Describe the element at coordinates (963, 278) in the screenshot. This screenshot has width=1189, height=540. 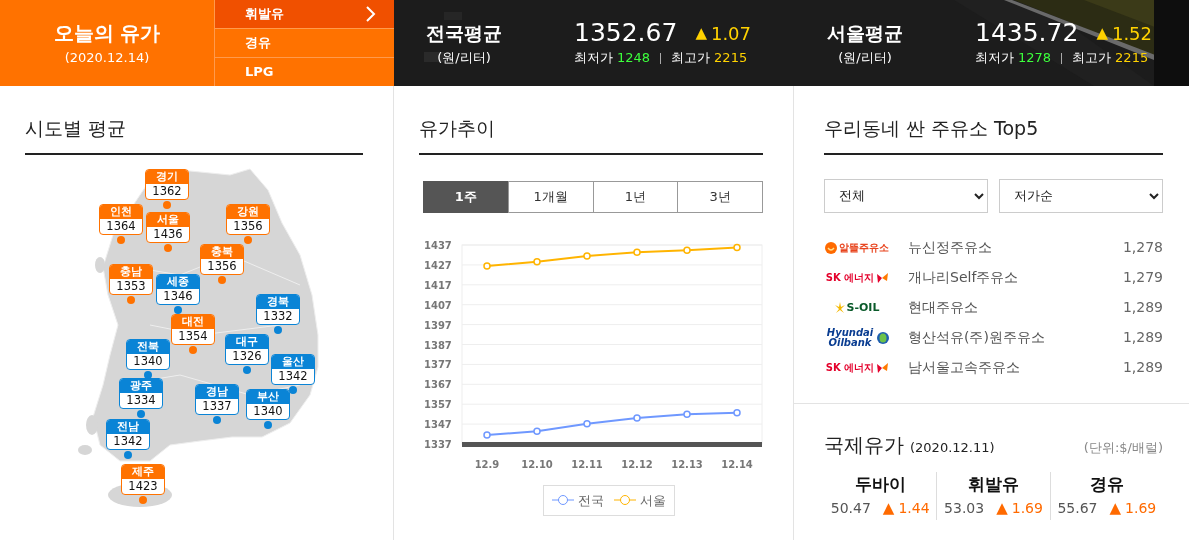
I see `station-name: 개나리Self주유소` at that location.